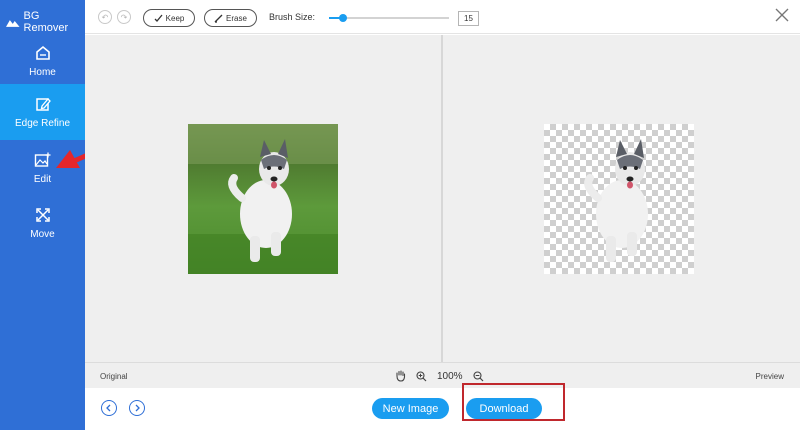 The width and height of the screenshot is (800, 430). What do you see at coordinates (343, 18) in the screenshot?
I see `brush-size-slider-thumb` at bounding box center [343, 18].